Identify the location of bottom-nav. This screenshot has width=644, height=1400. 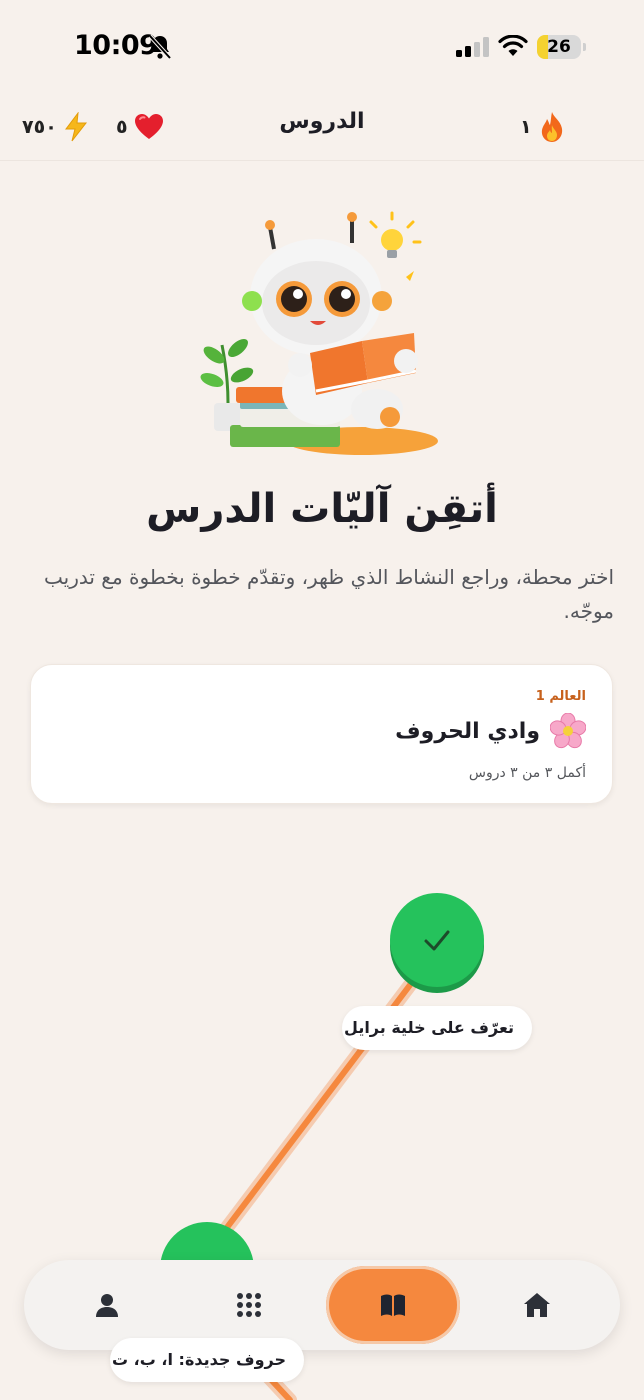
(322, 1305).